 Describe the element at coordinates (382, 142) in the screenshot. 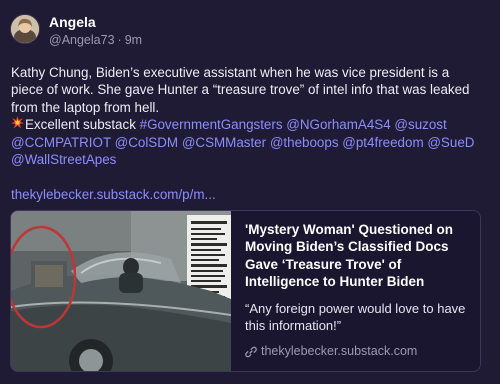

I see `mention-link: @pt4freedom` at that location.